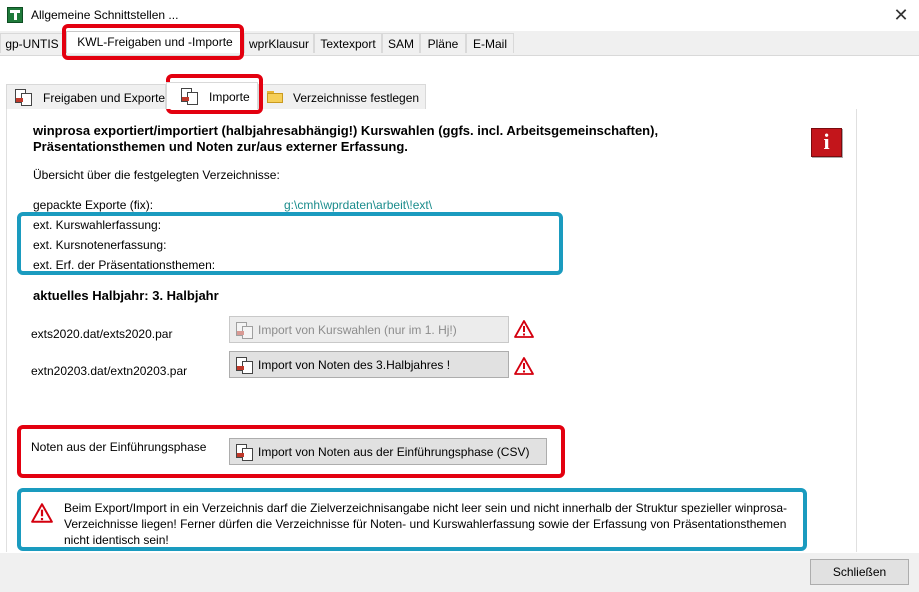 This screenshot has height=592, width=919. Describe the element at coordinates (490, 43) in the screenshot. I see `tab-email: E-Mail` at that location.